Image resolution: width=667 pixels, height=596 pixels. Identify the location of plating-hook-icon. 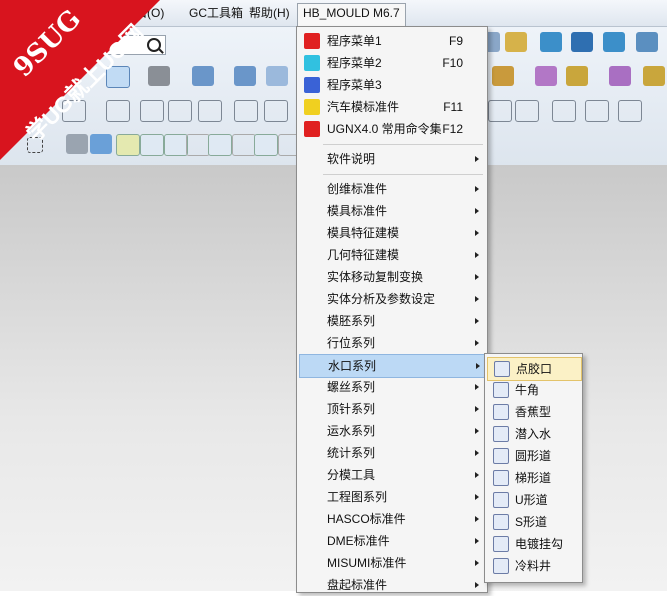
(501, 544).